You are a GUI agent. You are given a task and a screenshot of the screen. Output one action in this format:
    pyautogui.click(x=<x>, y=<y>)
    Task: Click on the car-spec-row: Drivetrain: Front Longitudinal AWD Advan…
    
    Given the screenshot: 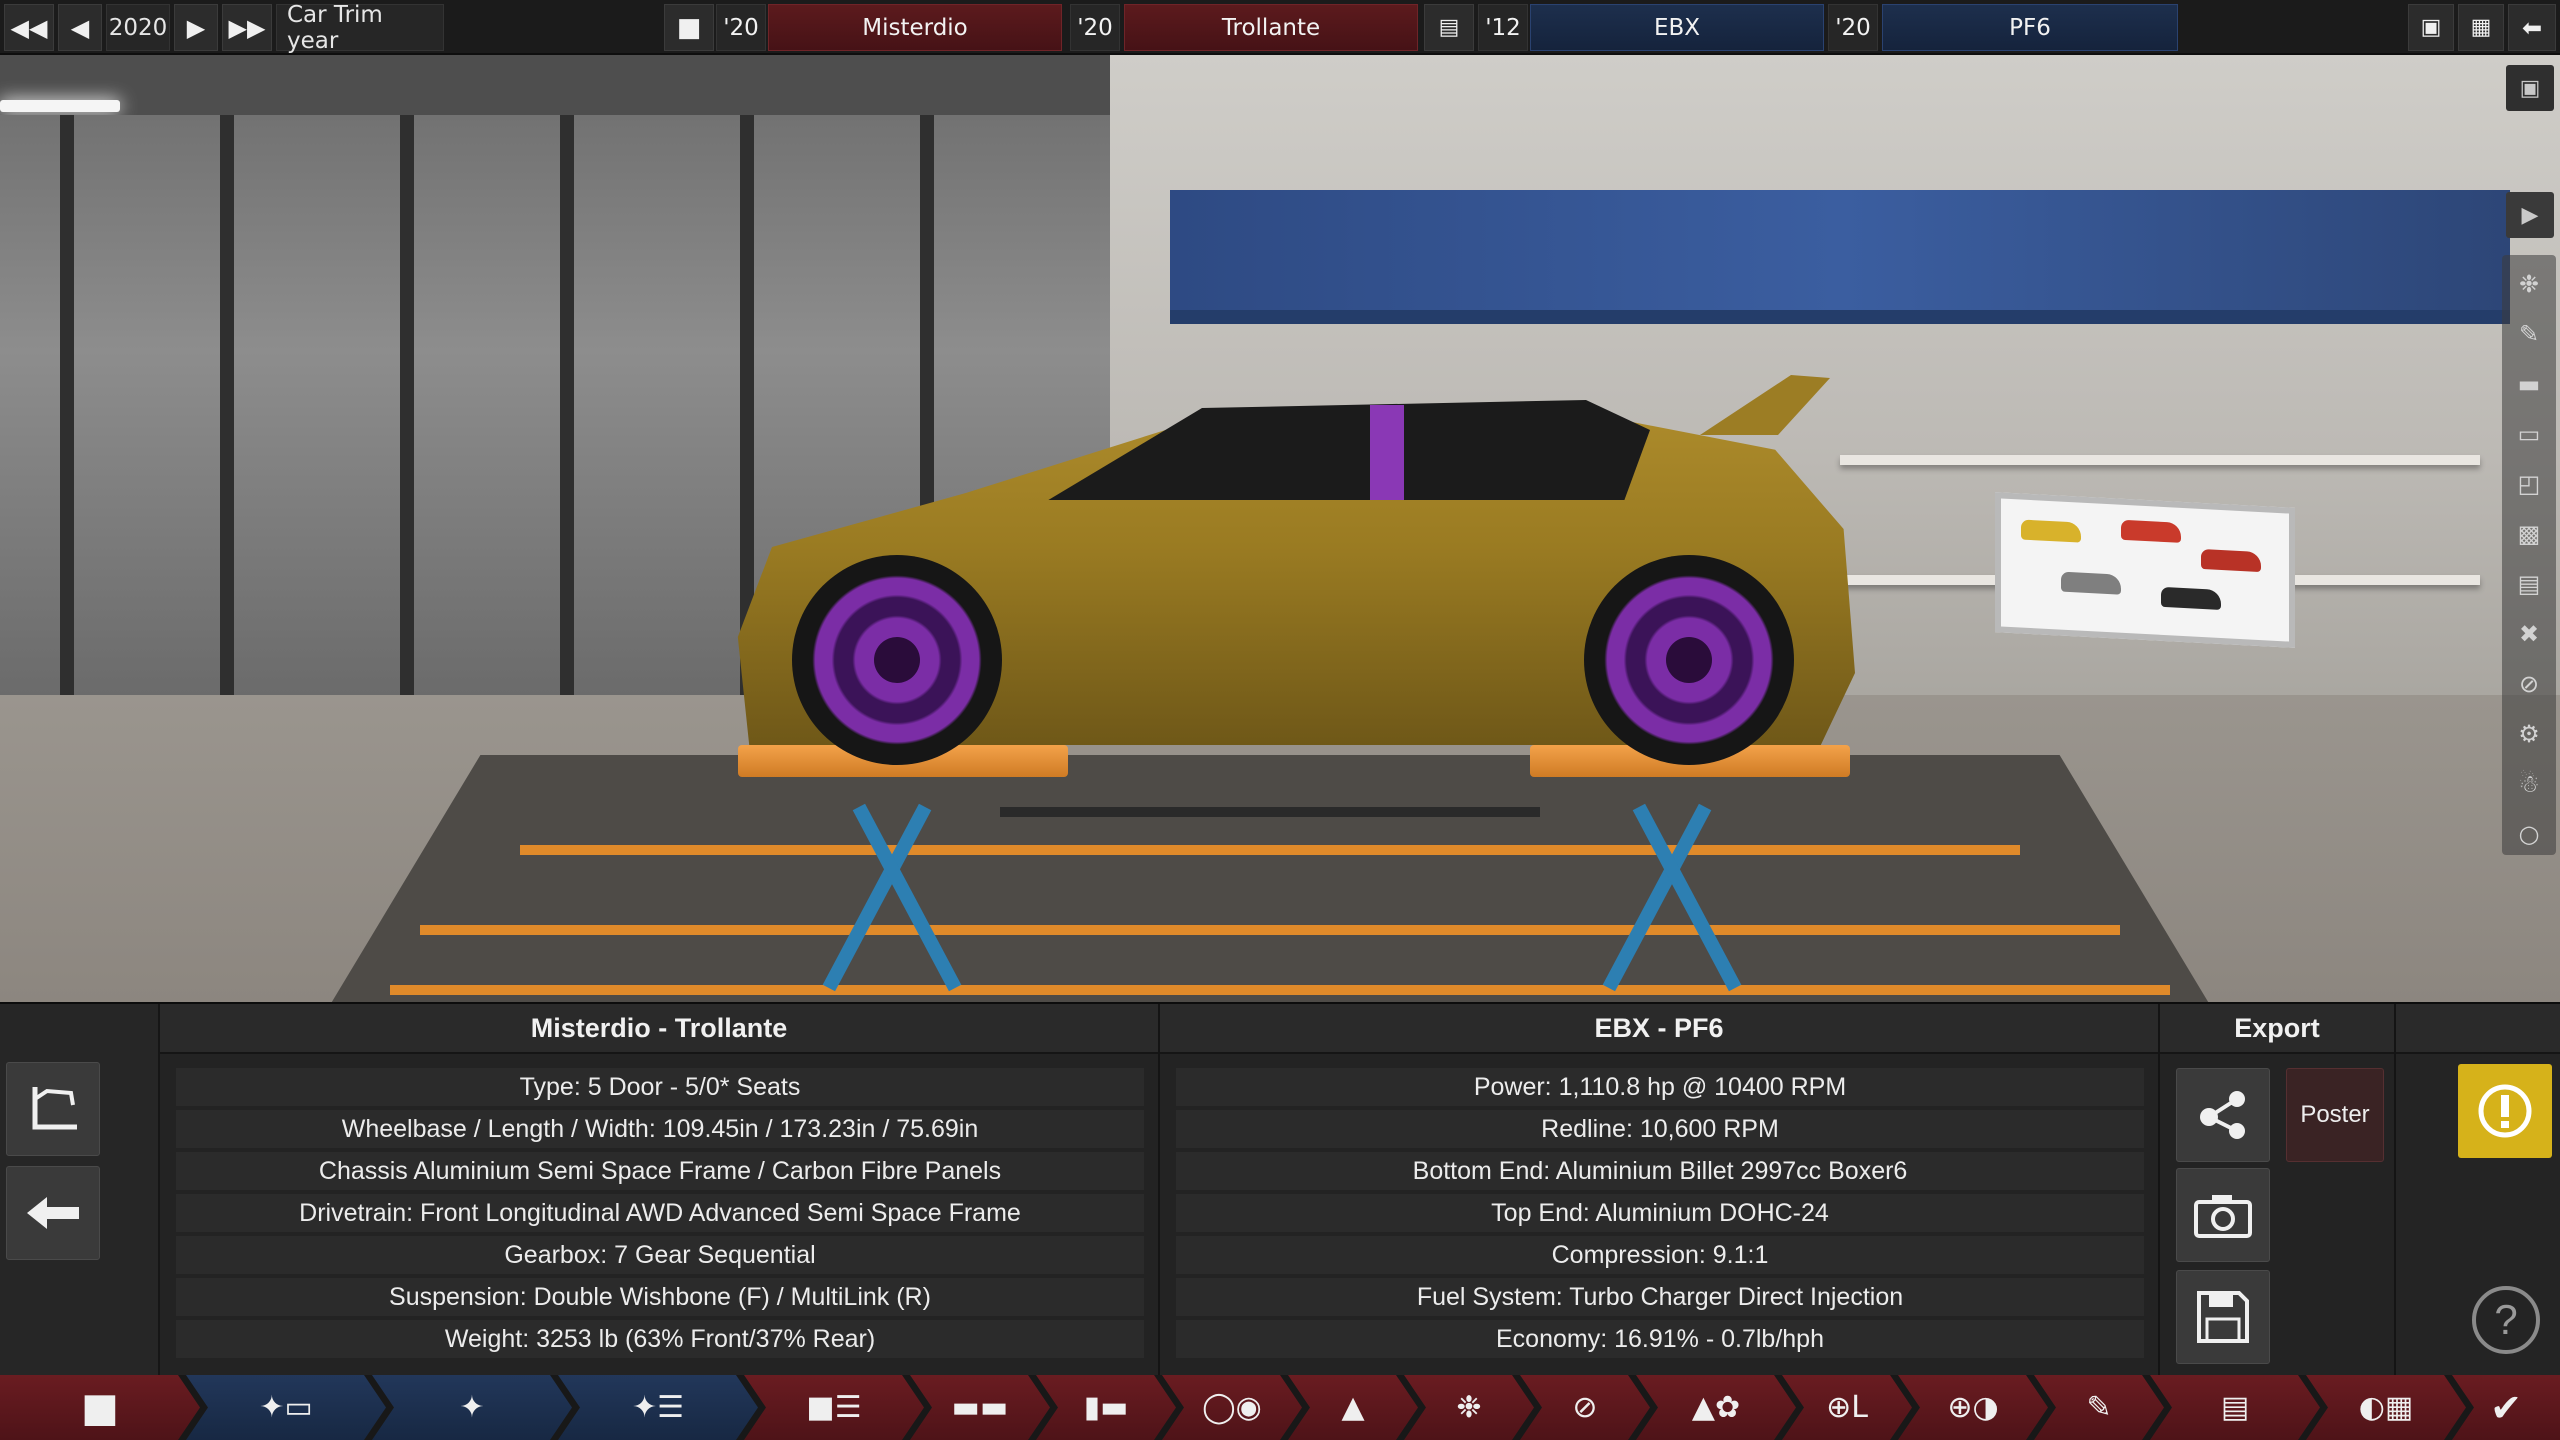 What is the action you would take?
    pyautogui.click(x=660, y=1213)
    